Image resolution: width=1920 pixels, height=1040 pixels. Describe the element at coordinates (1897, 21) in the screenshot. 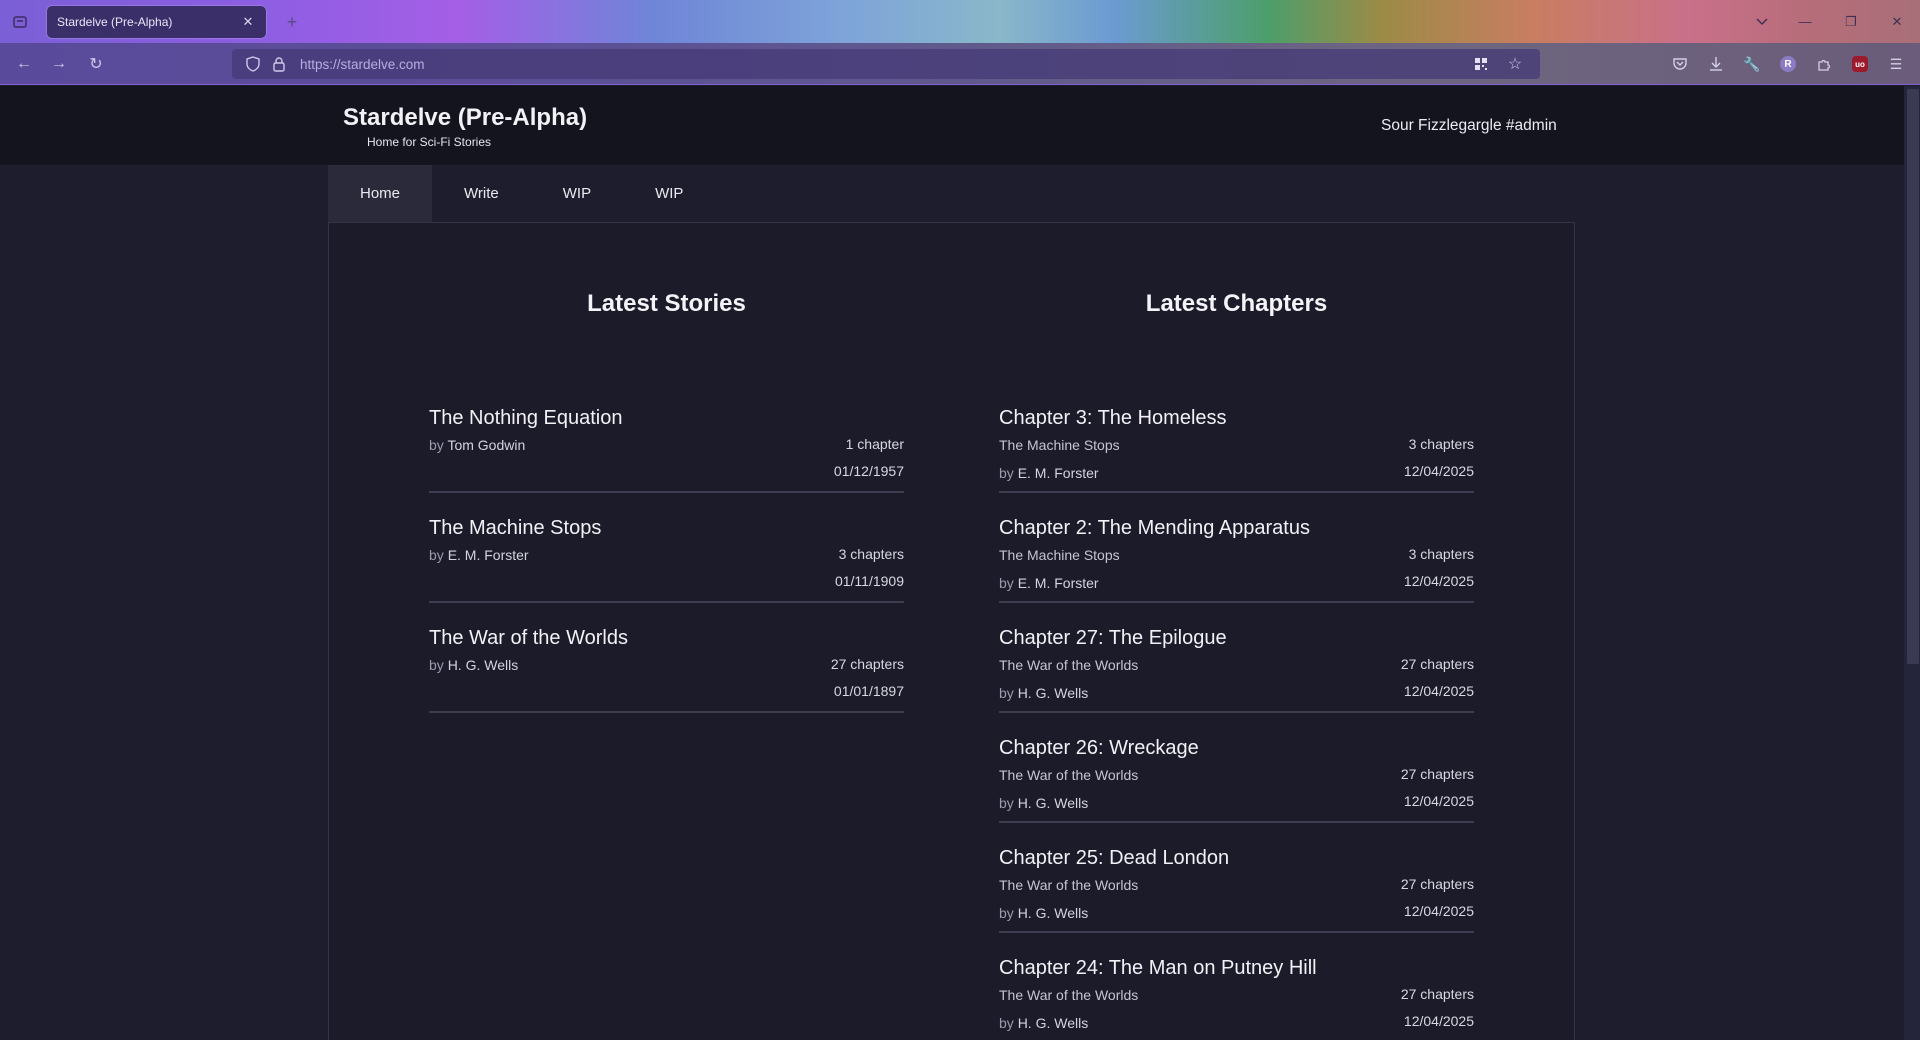

I see `close-window-button: ✕` at that location.